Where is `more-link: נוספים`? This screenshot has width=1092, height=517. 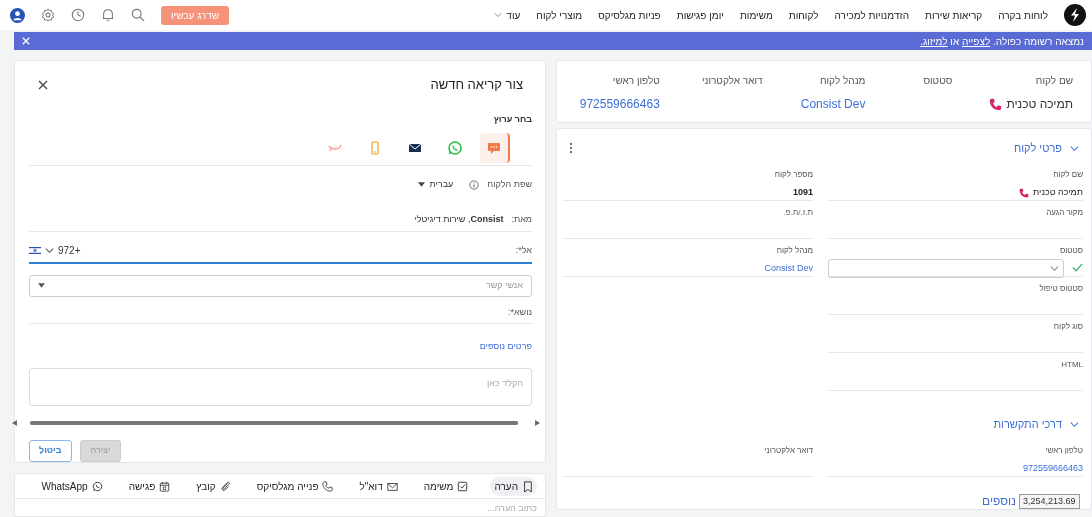
more-link: נוספים is located at coordinates (999, 501).